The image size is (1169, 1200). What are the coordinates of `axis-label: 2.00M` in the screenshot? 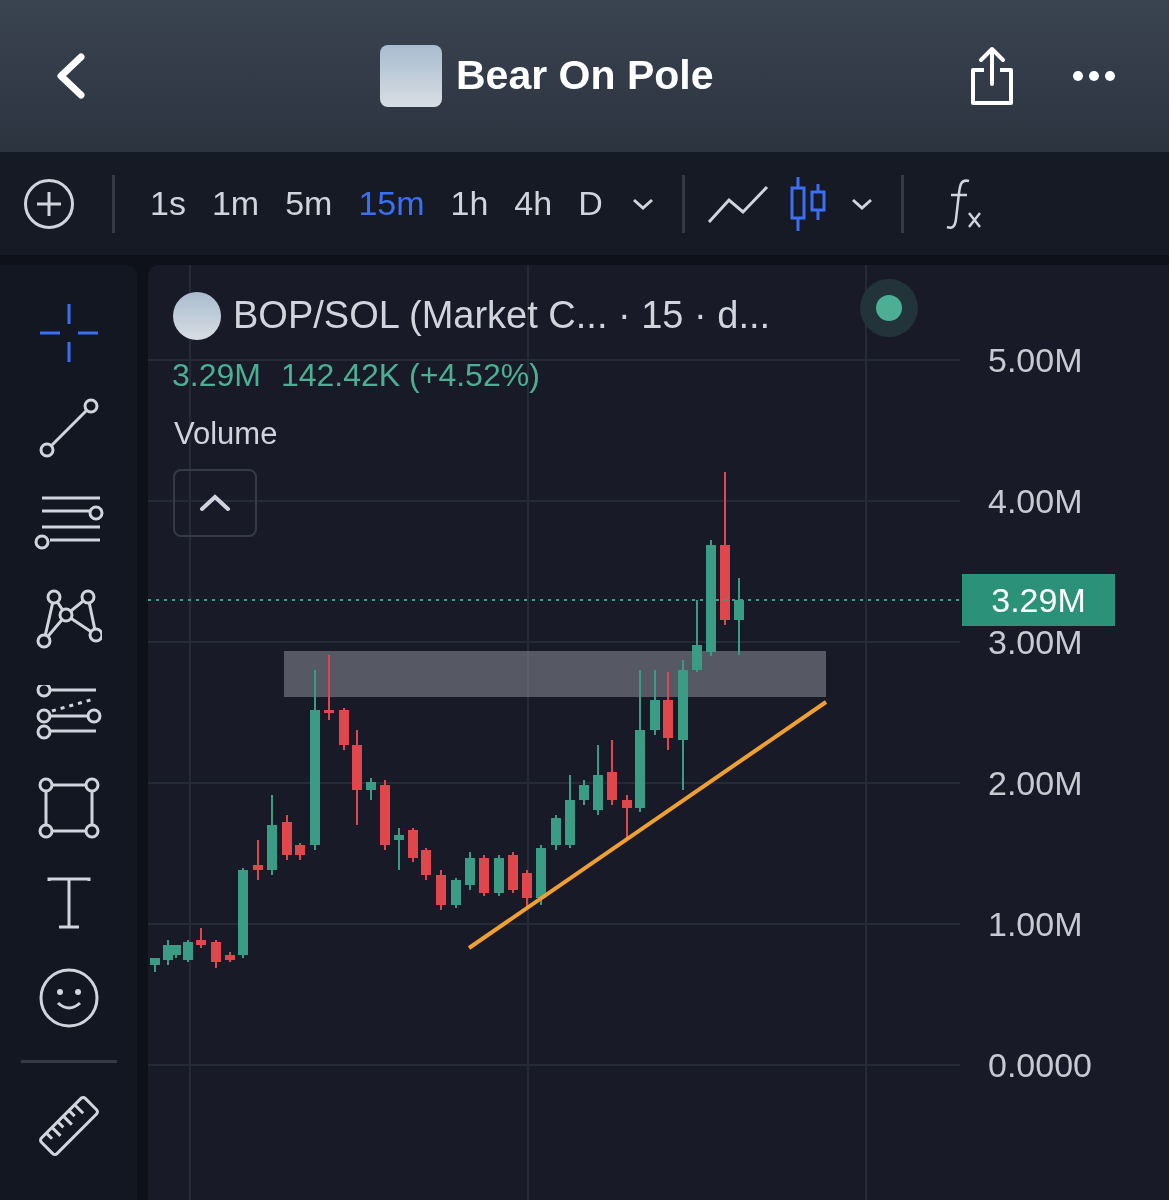 It's located at (1035, 783).